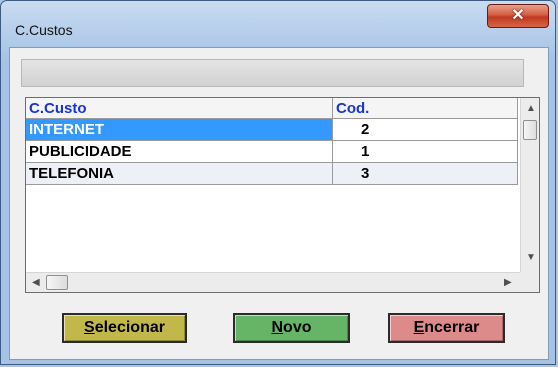 This screenshot has height=367, width=558. I want to click on scroll-left-icon: ◀, so click(36, 283).